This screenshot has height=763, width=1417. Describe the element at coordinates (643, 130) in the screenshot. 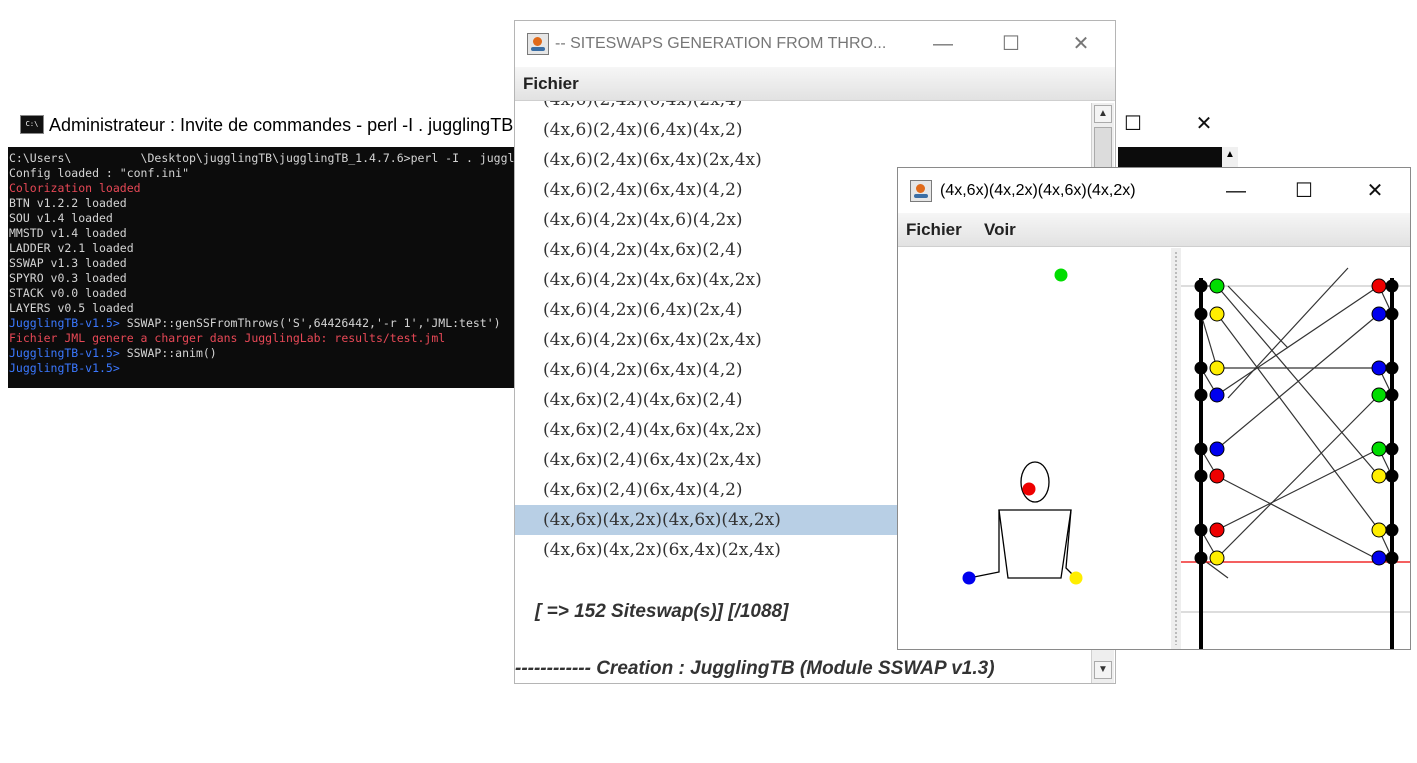

I see `siteswap-row-text: (4x,6)(2,4x)(6,4x)(4x,2)` at that location.